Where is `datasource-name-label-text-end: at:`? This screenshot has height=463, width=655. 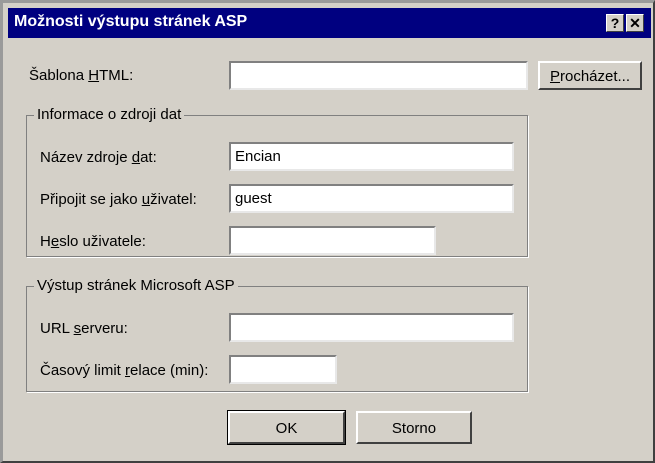 datasource-name-label-text-end: at: is located at coordinates (148, 157).